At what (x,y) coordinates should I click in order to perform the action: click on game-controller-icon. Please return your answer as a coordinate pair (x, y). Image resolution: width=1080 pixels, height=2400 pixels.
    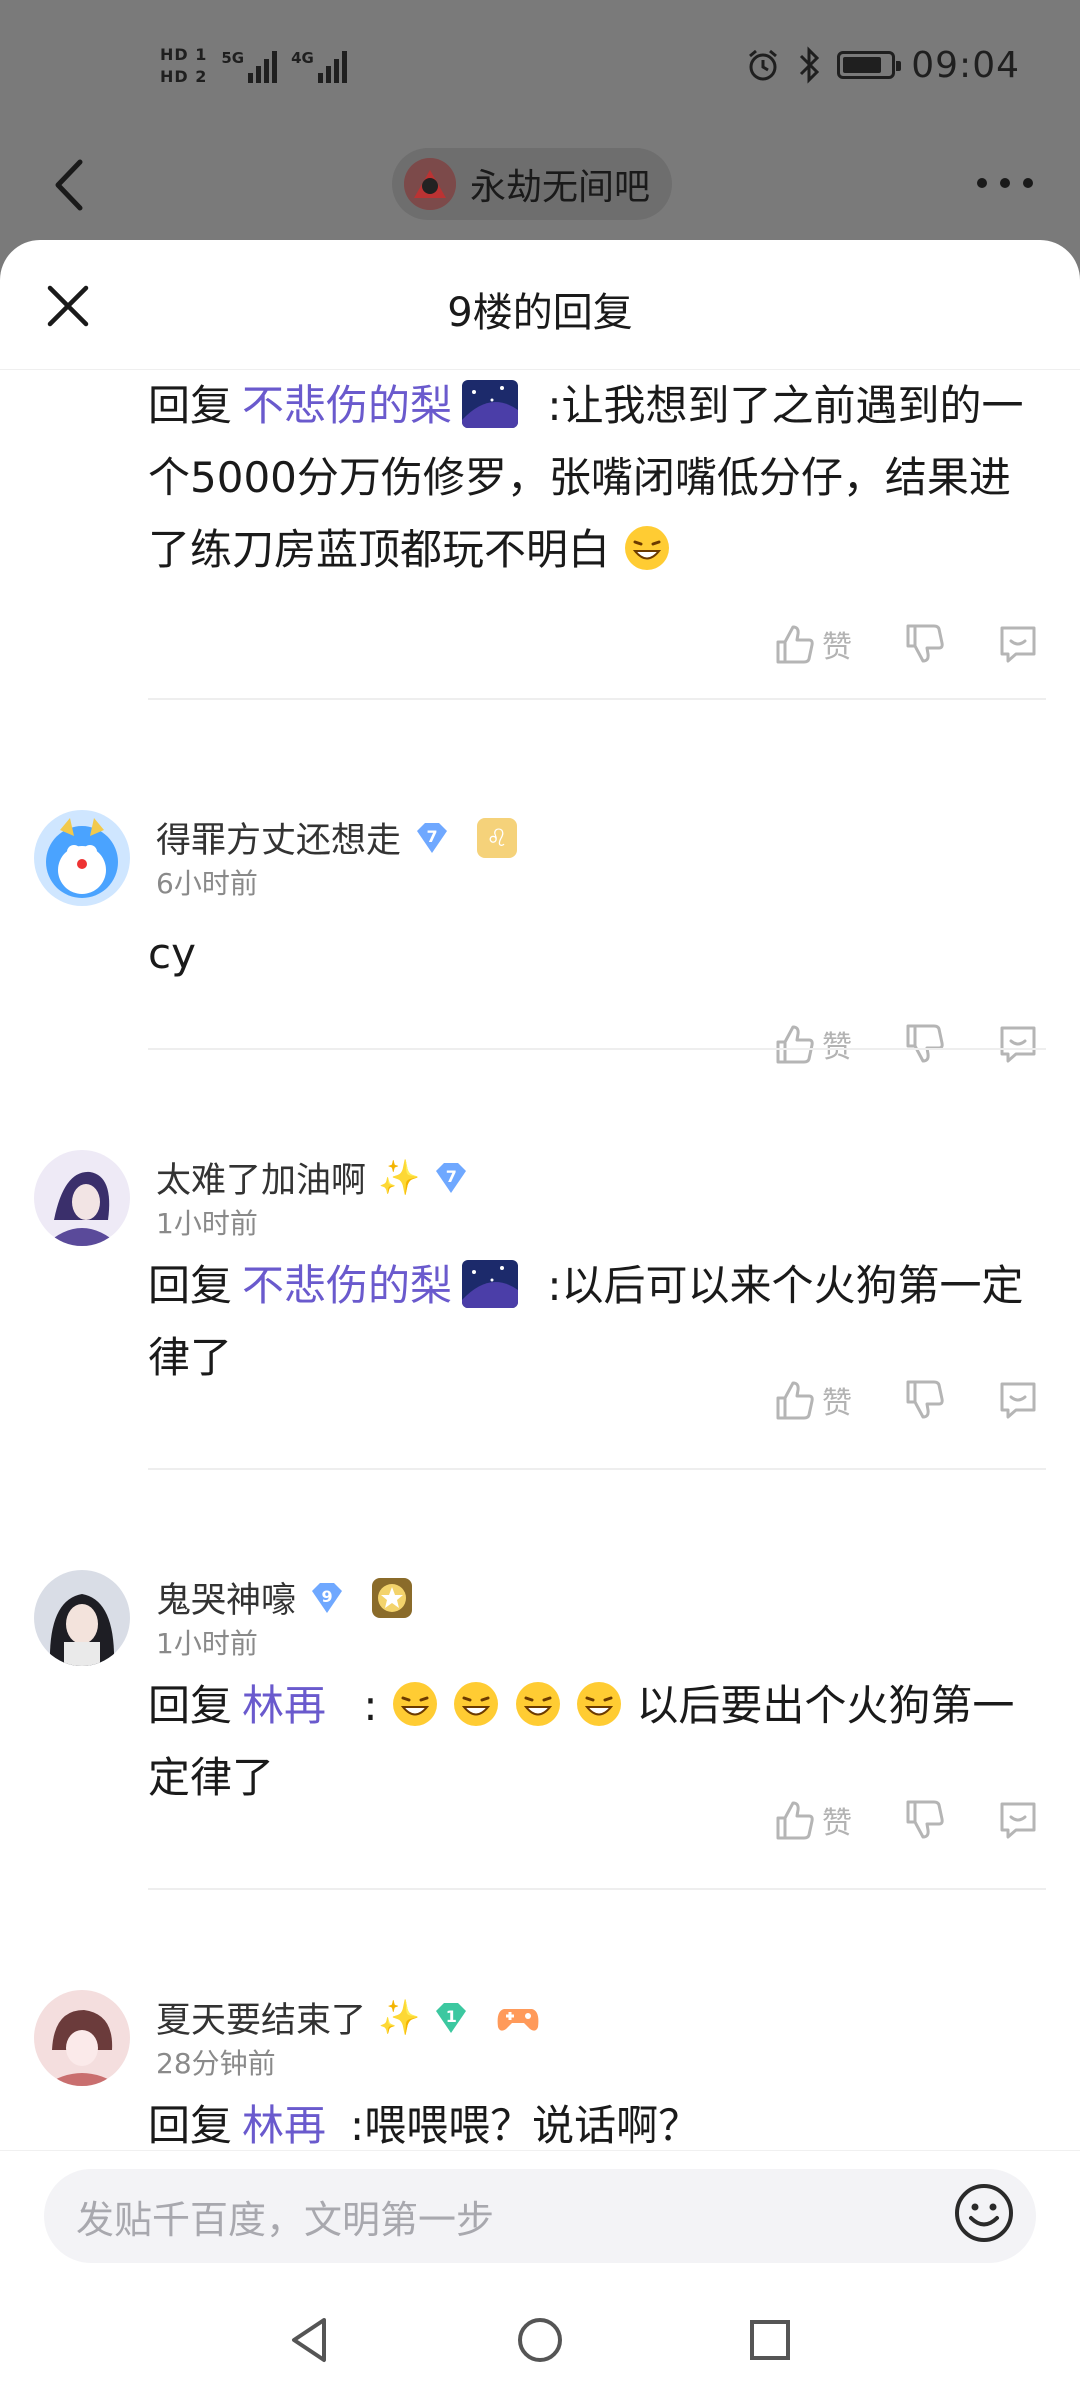
    Looking at the image, I should click on (518, 2019).